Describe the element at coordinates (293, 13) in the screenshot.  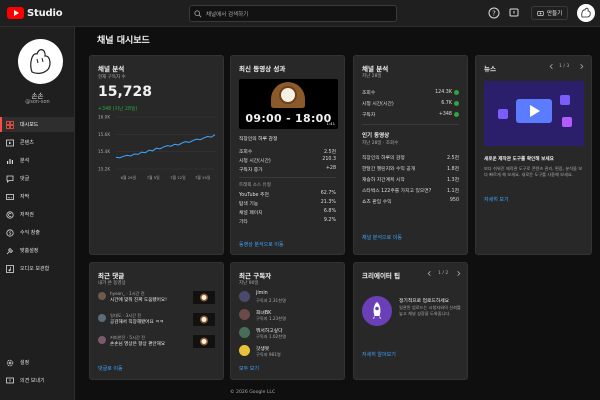
I see `search-input: 채널에서 검색하기` at that location.